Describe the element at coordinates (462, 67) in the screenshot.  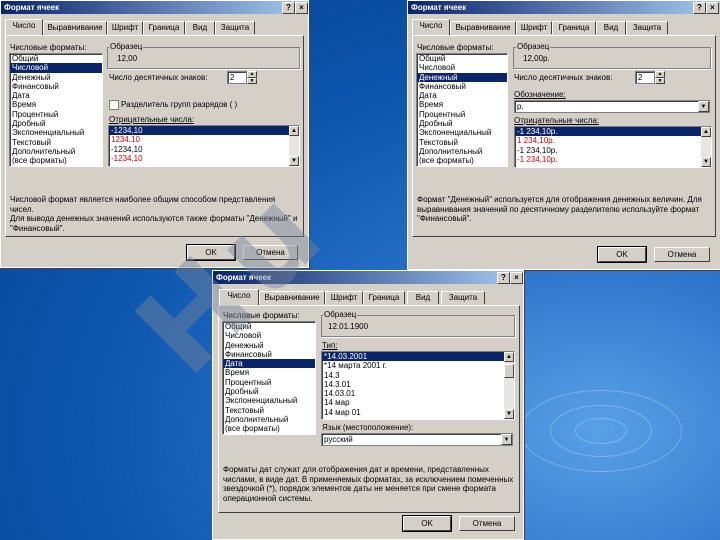
I see `list-item: Числовой` at that location.